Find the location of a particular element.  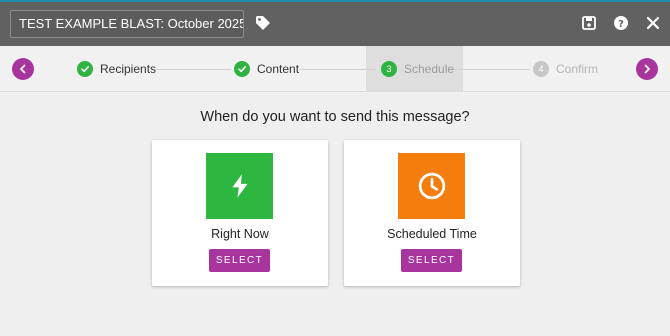

option-label: Right Now is located at coordinates (240, 234).